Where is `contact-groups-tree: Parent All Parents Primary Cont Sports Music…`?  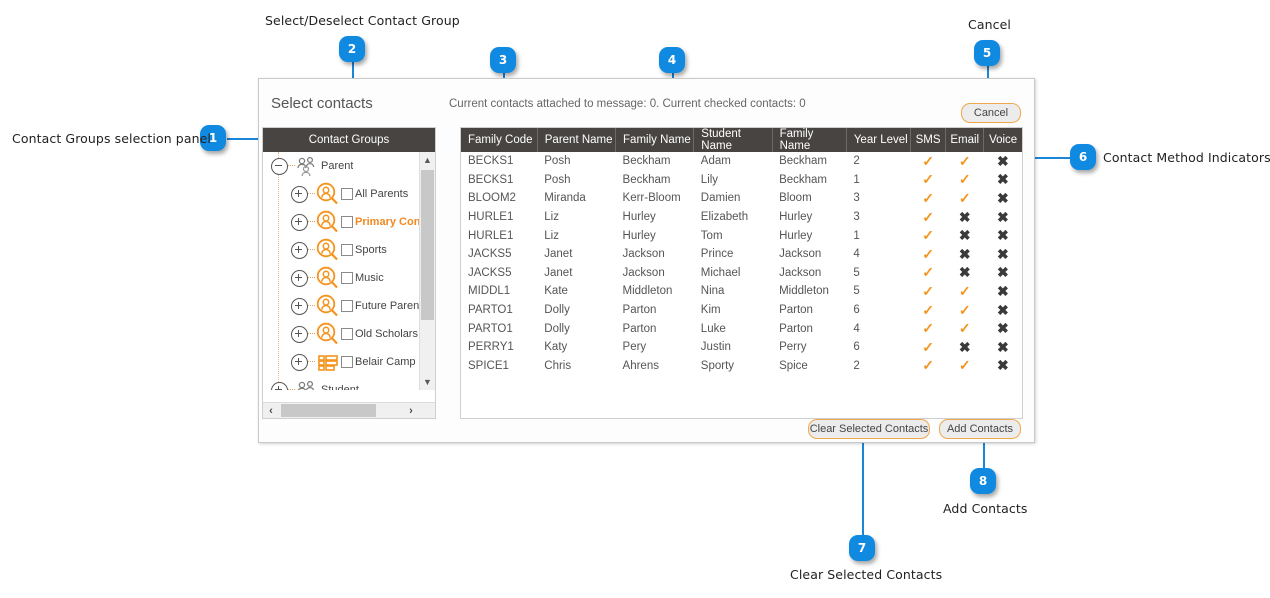
contact-groups-tree: Parent All Parents Primary Cont Sports Music… is located at coordinates (349, 271).